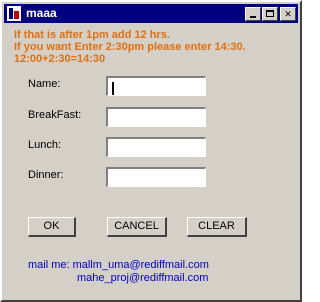  What do you see at coordinates (45, 145) in the screenshot?
I see `lunch-label: Lunch:` at bounding box center [45, 145].